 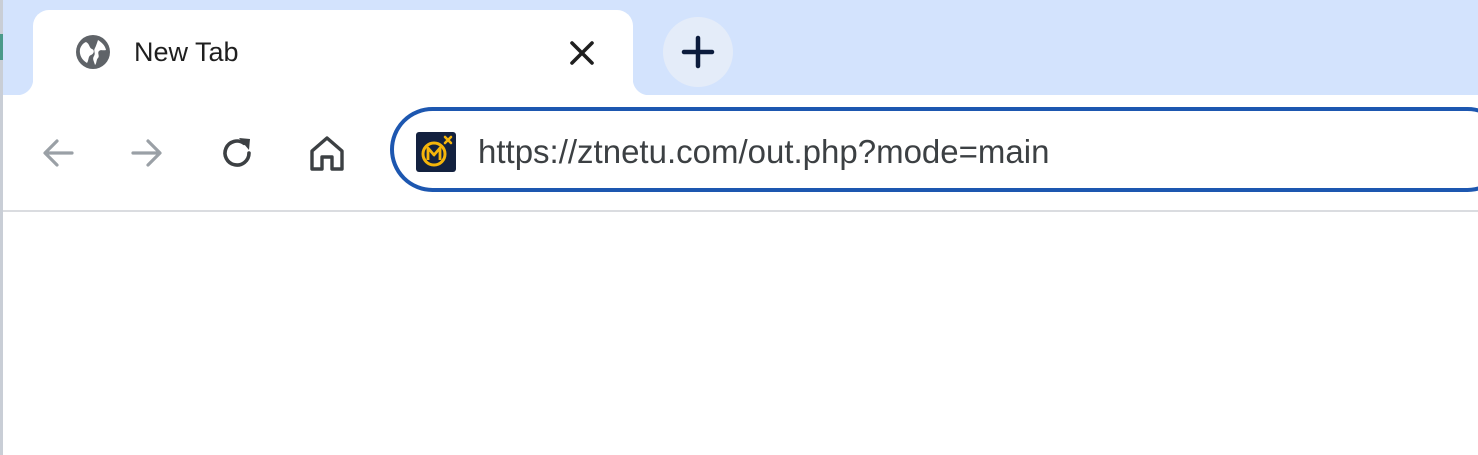 What do you see at coordinates (58, 153) in the screenshot?
I see `arrow-back-icon` at bounding box center [58, 153].